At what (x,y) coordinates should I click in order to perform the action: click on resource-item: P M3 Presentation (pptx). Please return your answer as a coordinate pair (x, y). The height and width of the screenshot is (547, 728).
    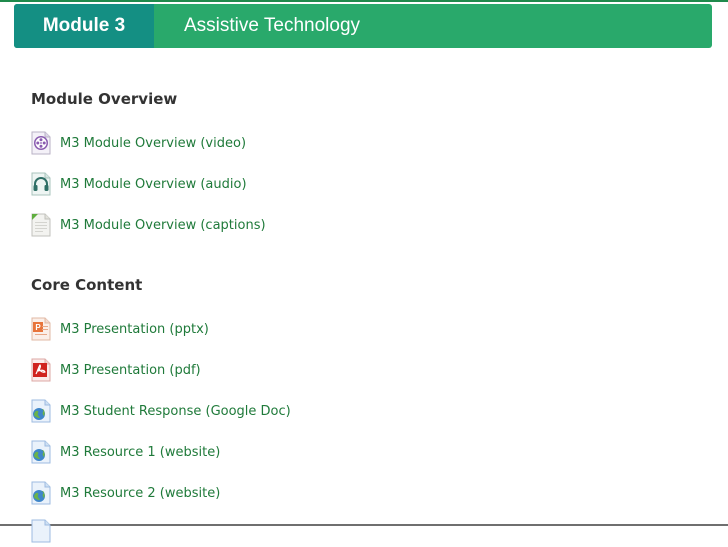
    Looking at the image, I should click on (119, 329).